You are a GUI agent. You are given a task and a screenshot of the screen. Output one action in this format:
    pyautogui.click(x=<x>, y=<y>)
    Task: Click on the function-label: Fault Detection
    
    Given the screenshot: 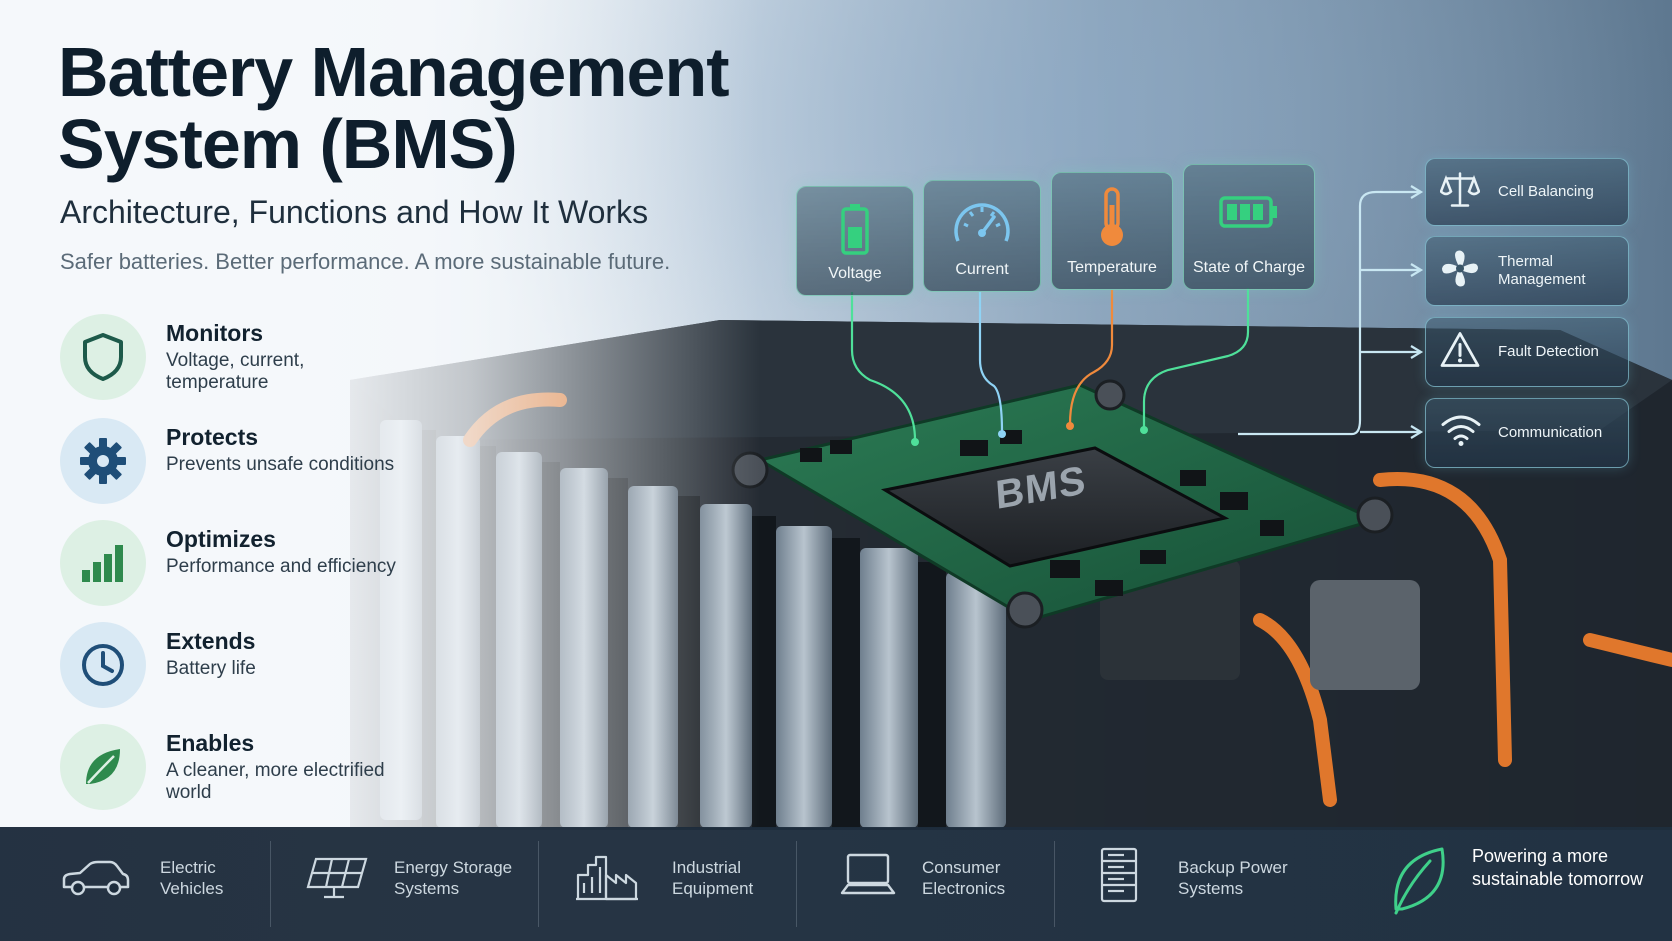 What is the action you would take?
    pyautogui.click(x=1548, y=351)
    